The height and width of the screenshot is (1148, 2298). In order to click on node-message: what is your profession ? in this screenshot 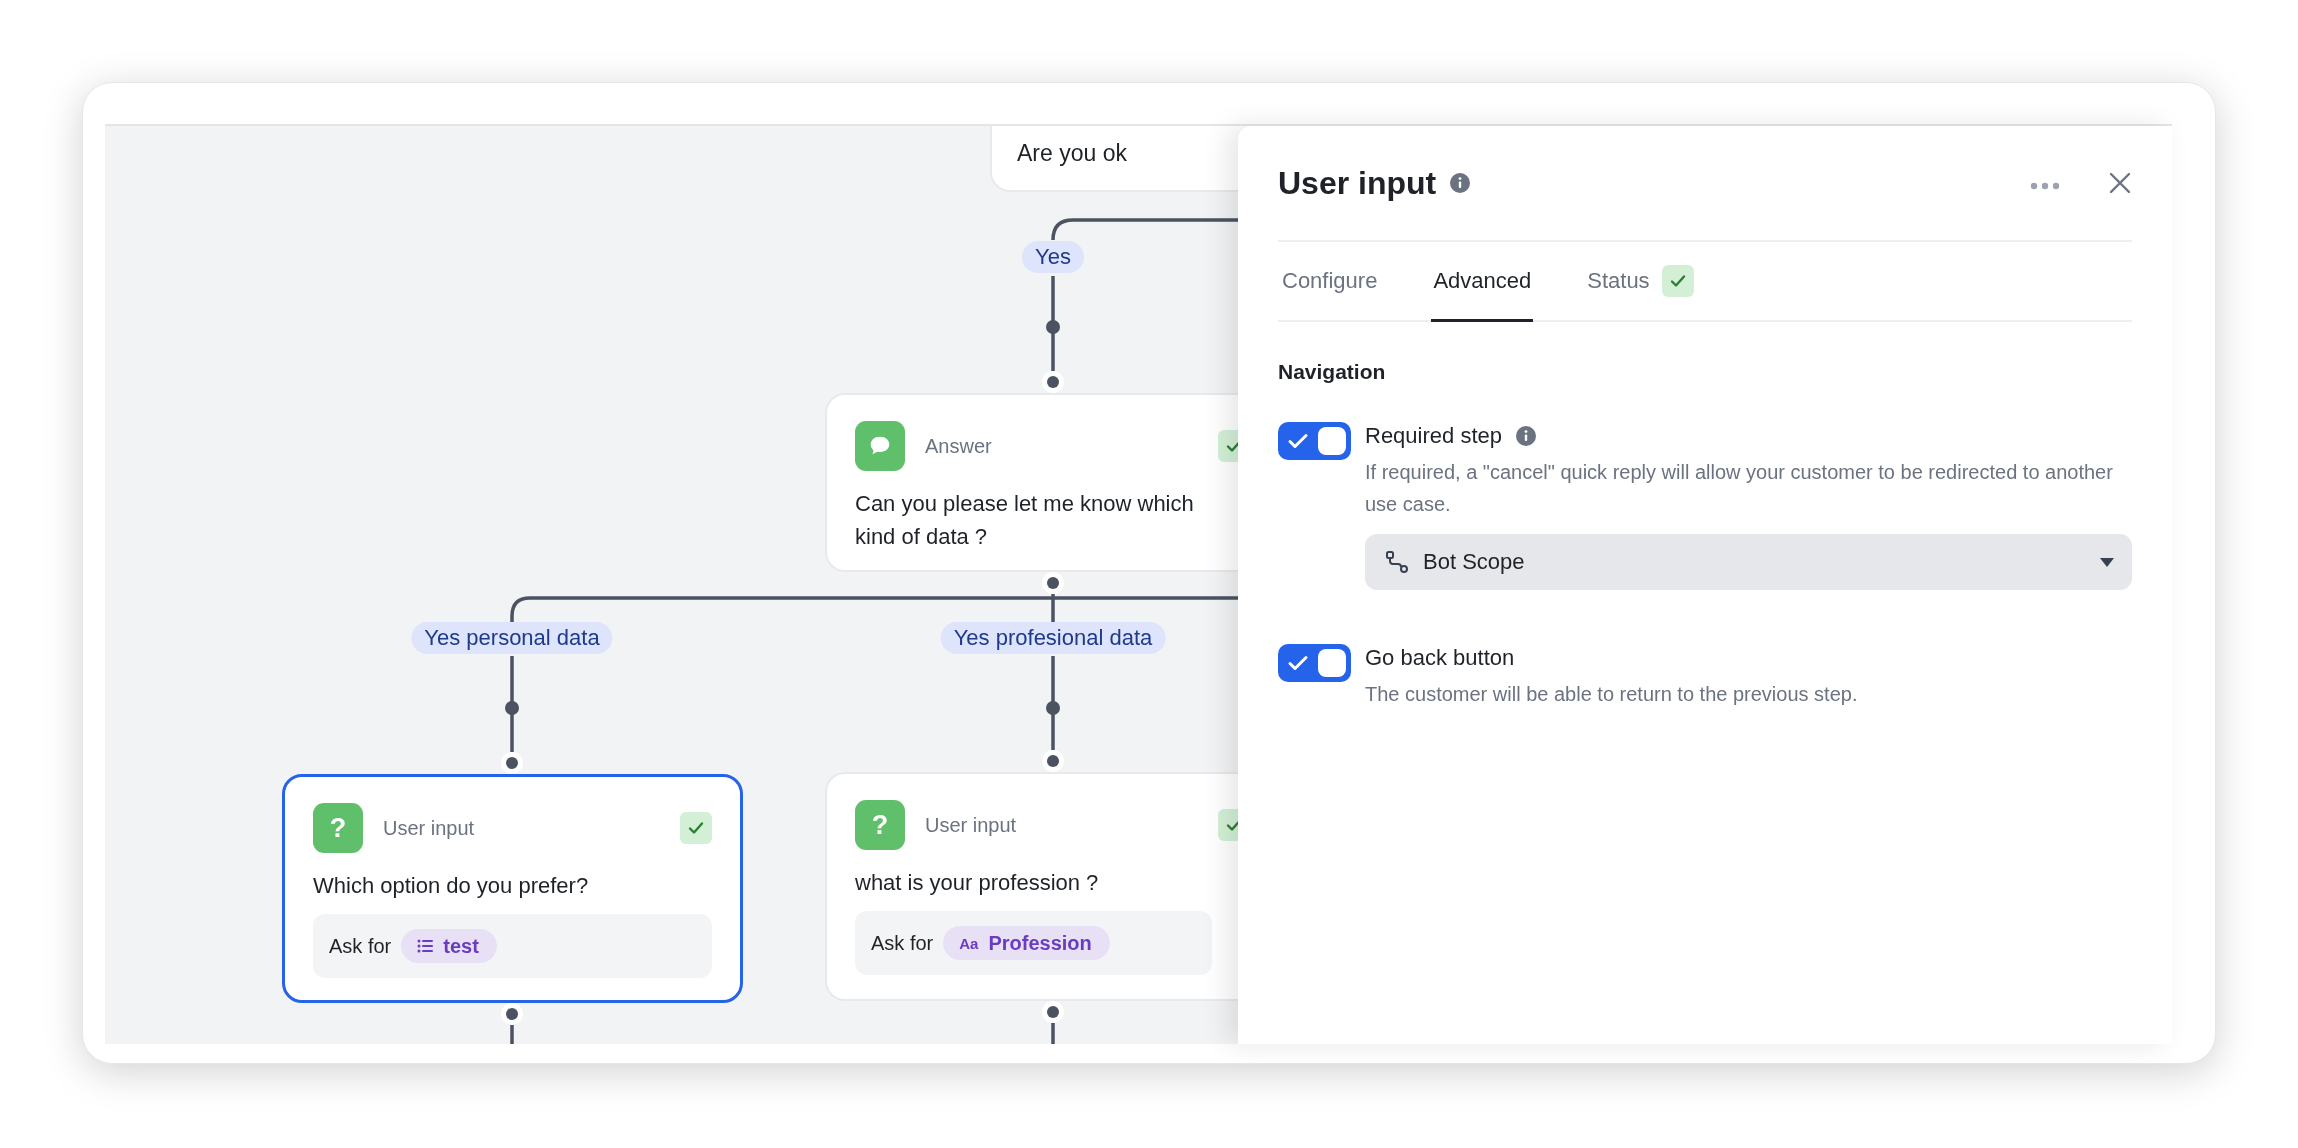, I will do `click(977, 883)`.